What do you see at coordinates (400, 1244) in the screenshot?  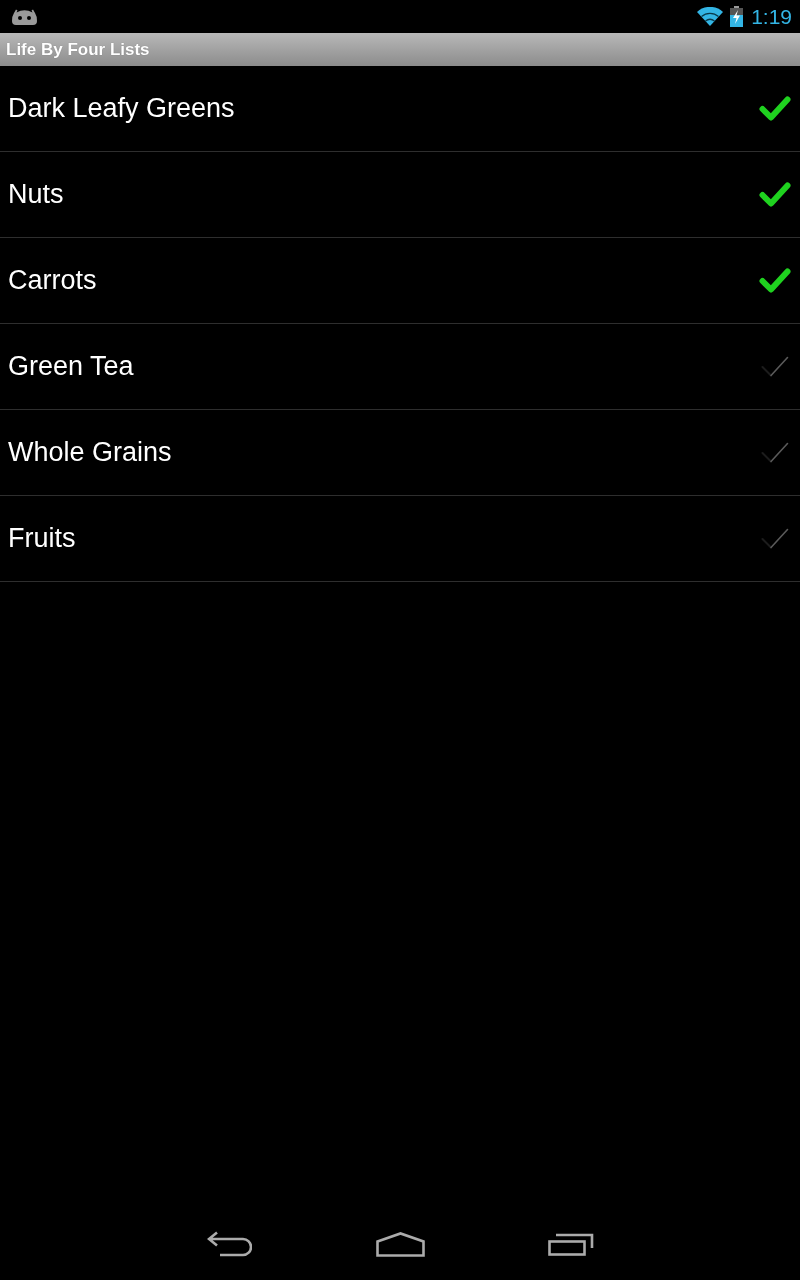 I see `home-button` at bounding box center [400, 1244].